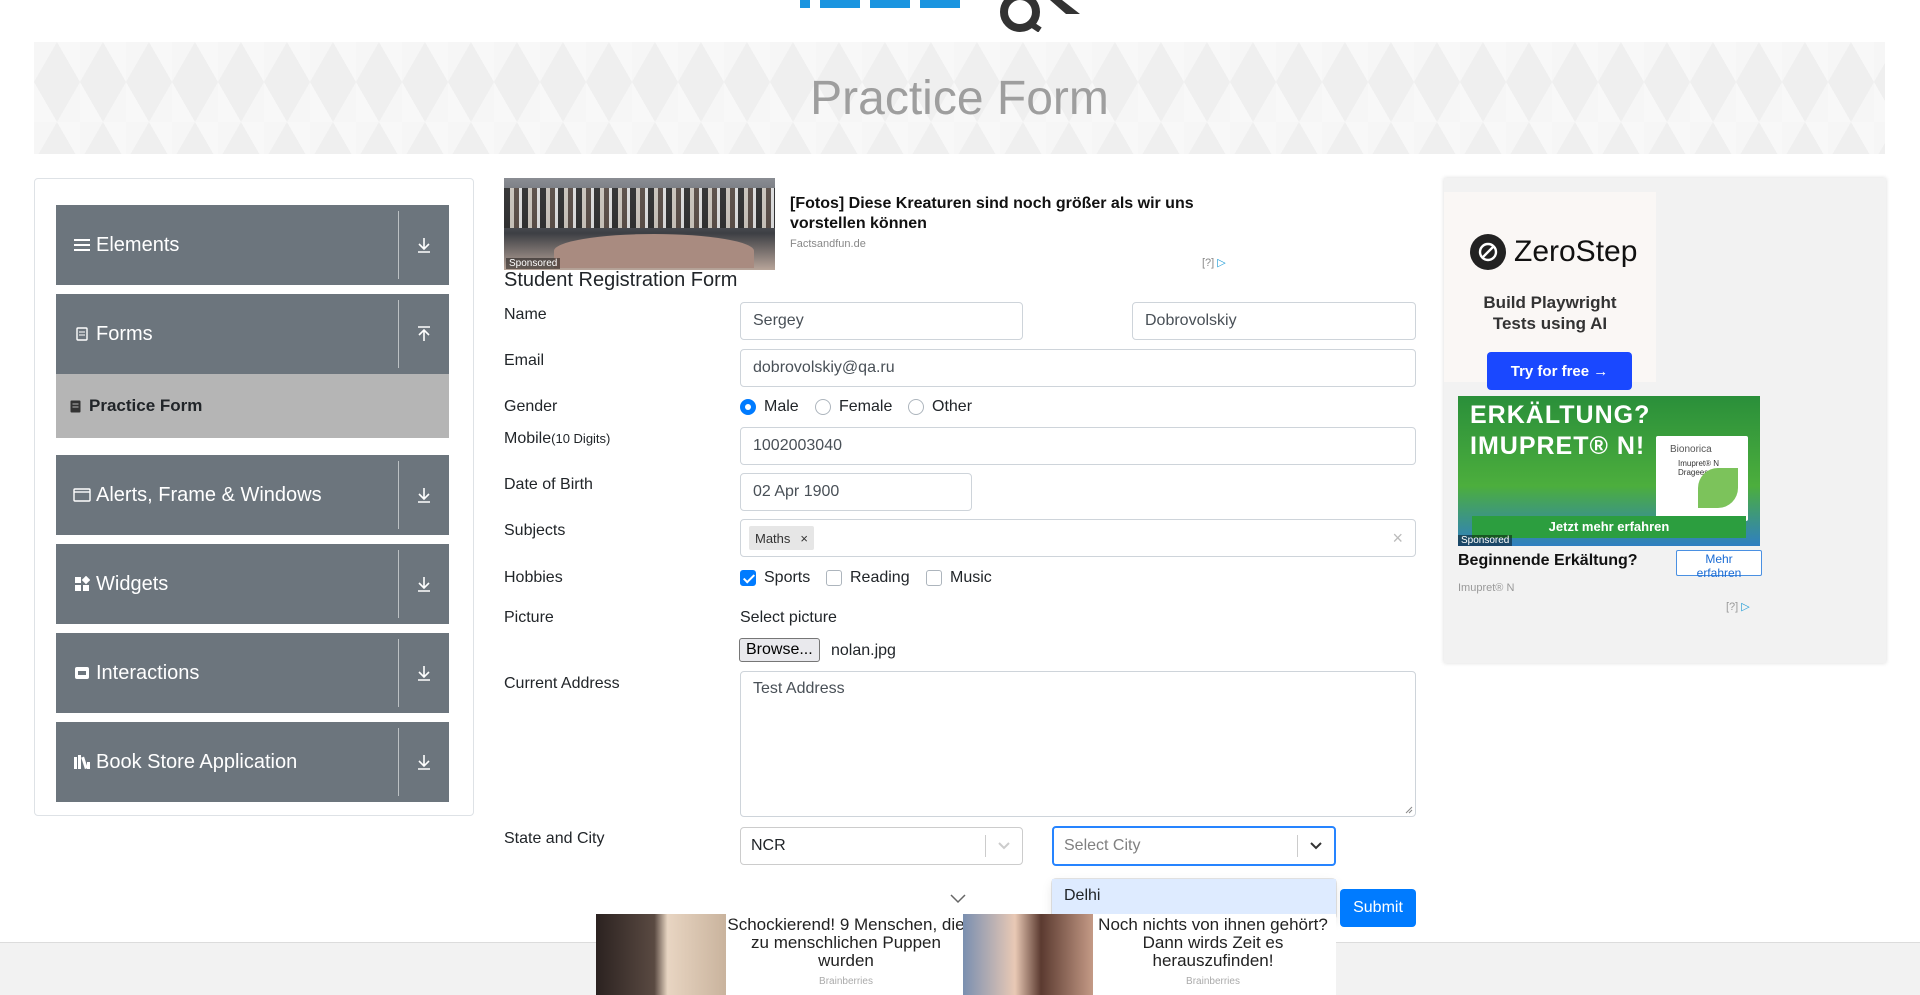 The width and height of the screenshot is (1920, 995). Describe the element at coordinates (971, 578) in the screenshot. I see `hobby-label: Music` at that location.